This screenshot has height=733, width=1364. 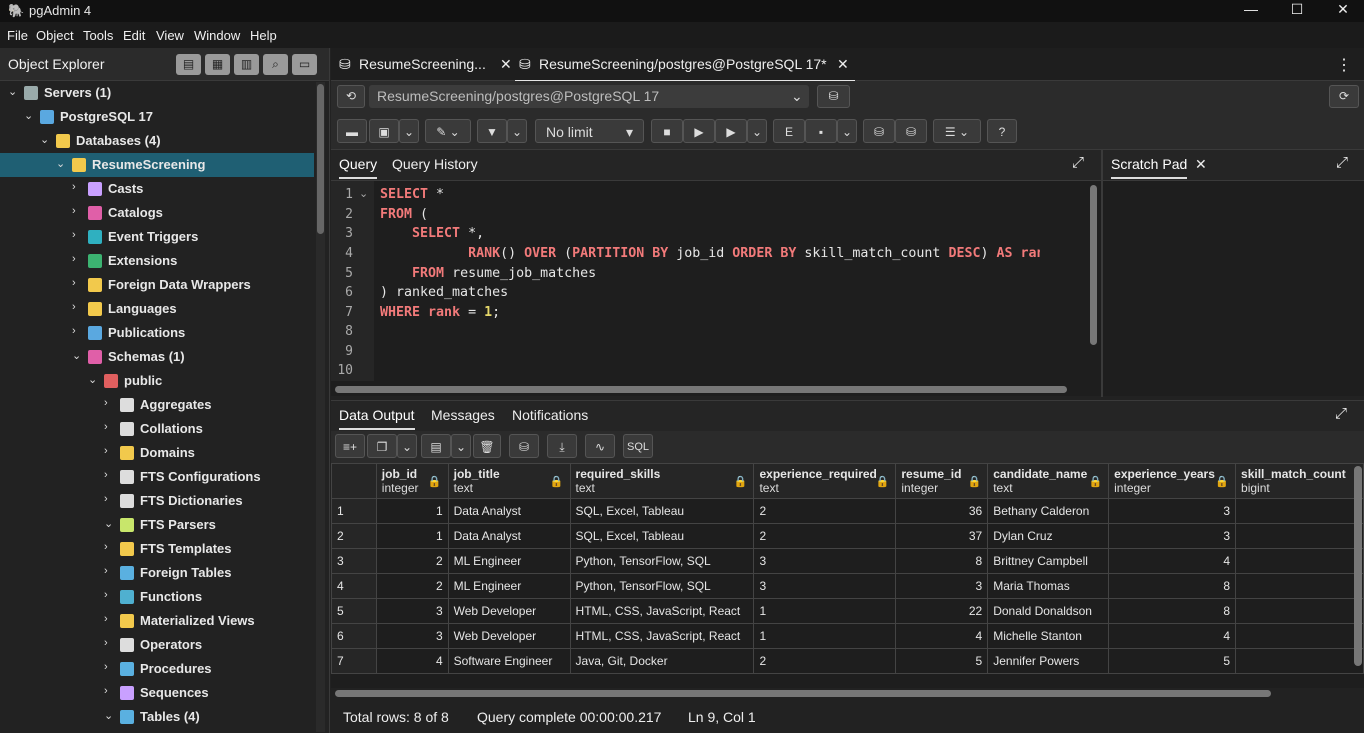 What do you see at coordinates (600, 446) in the screenshot?
I see `graph-visualiser-button: ∿` at bounding box center [600, 446].